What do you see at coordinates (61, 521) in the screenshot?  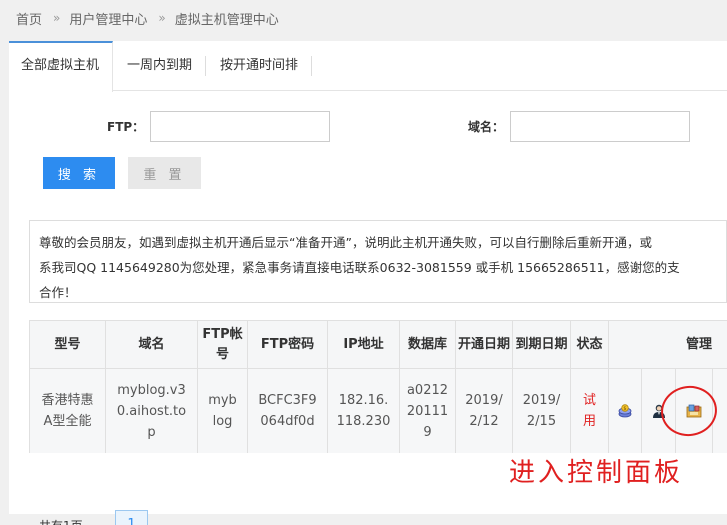 I see `pager-total: 共有1页` at bounding box center [61, 521].